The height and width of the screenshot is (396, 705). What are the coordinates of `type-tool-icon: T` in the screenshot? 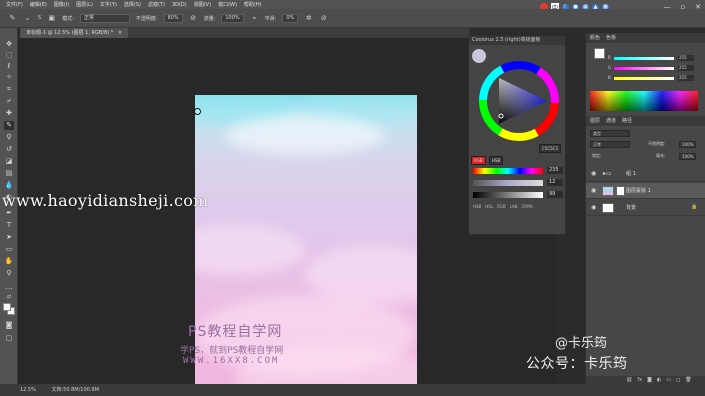 It's located at (9, 225).